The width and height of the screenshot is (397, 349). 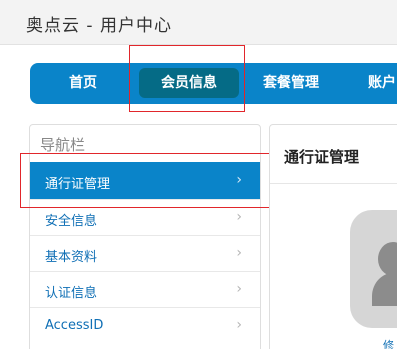 I want to click on sidebar-item-access-id: AccessID ›, so click(x=145, y=325).